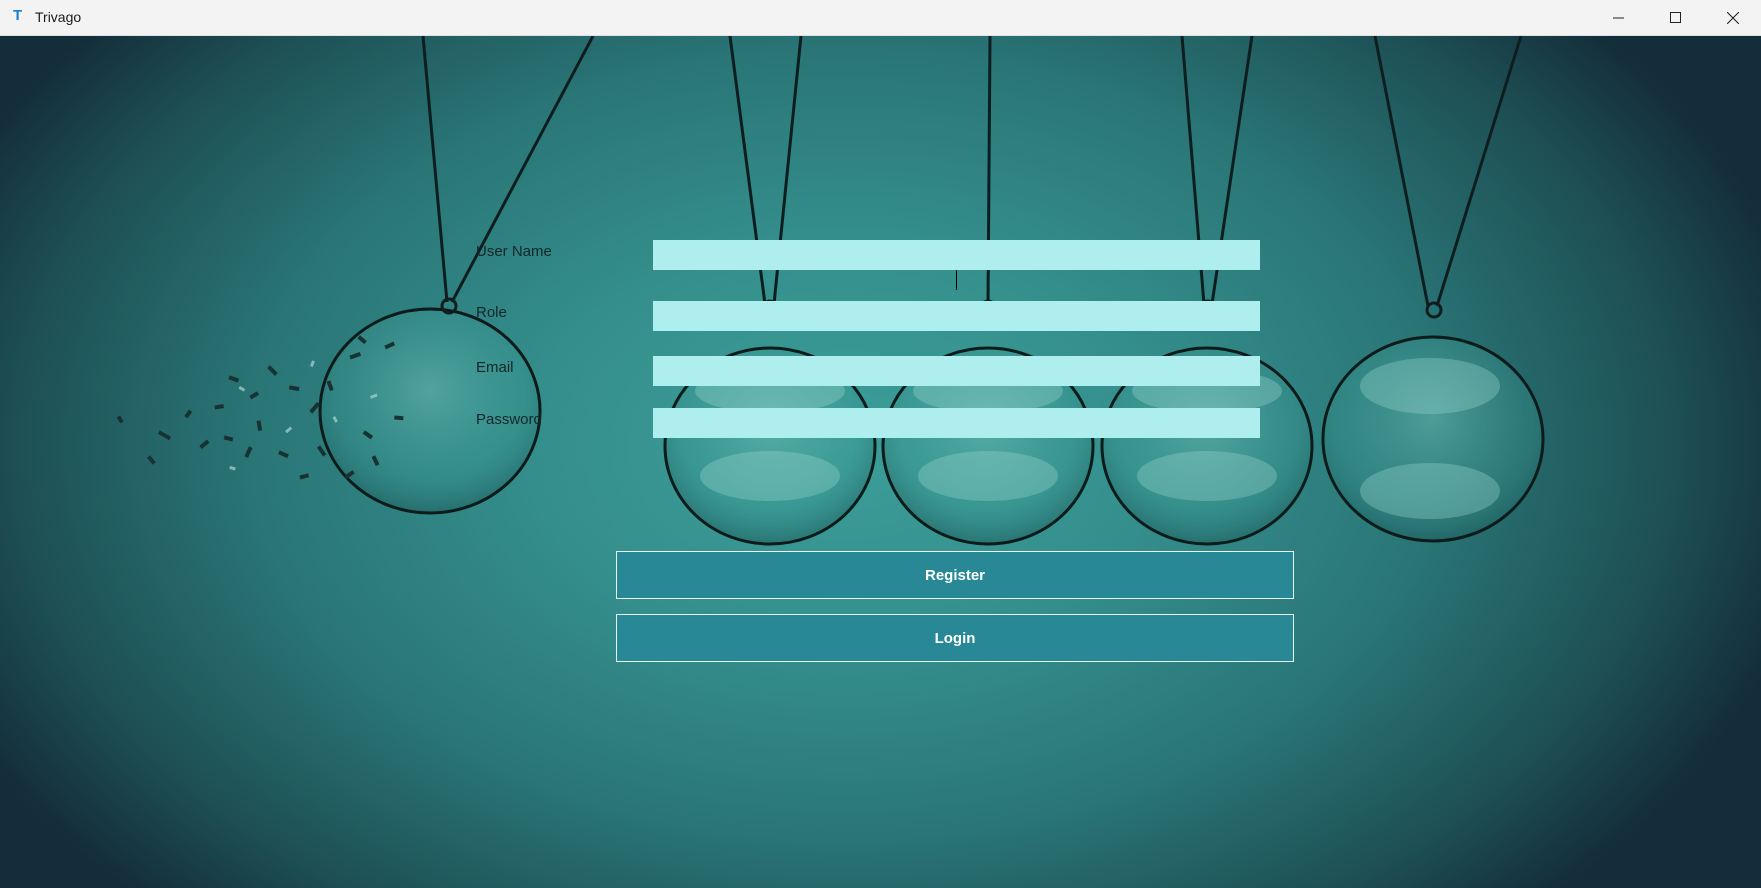 This screenshot has width=1761, height=888. I want to click on email-input, so click(956, 371).